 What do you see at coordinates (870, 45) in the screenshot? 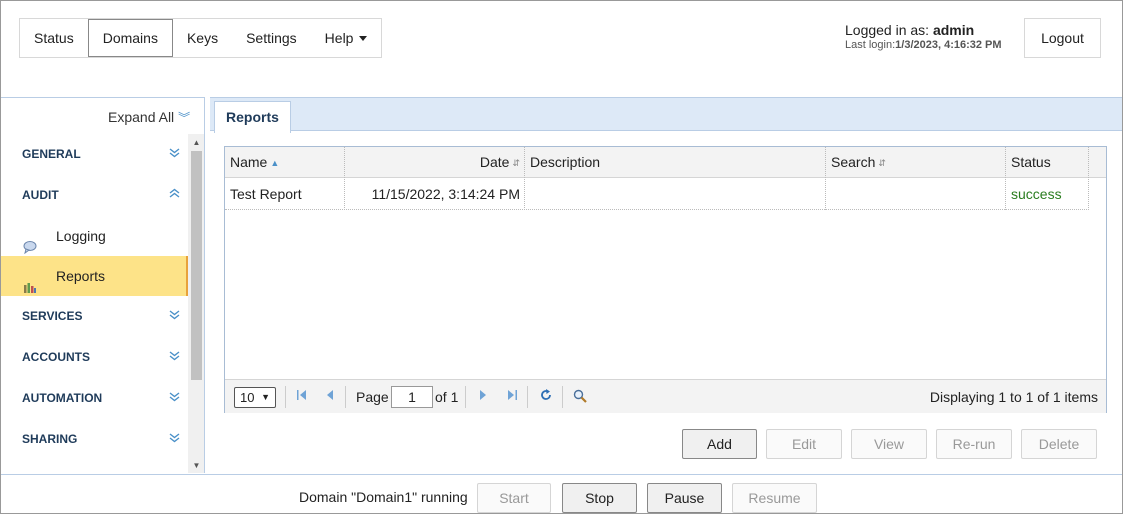
I see `last-login-prefix: Last login:` at bounding box center [870, 45].